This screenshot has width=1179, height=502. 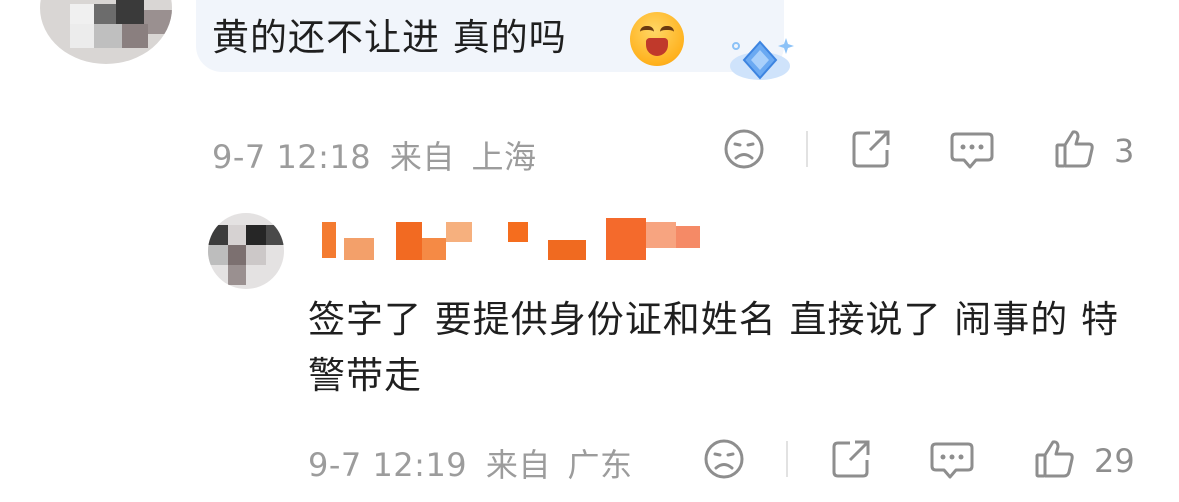 I want to click on comment-text: 黄的还不让进 真的吗, so click(x=389, y=37).